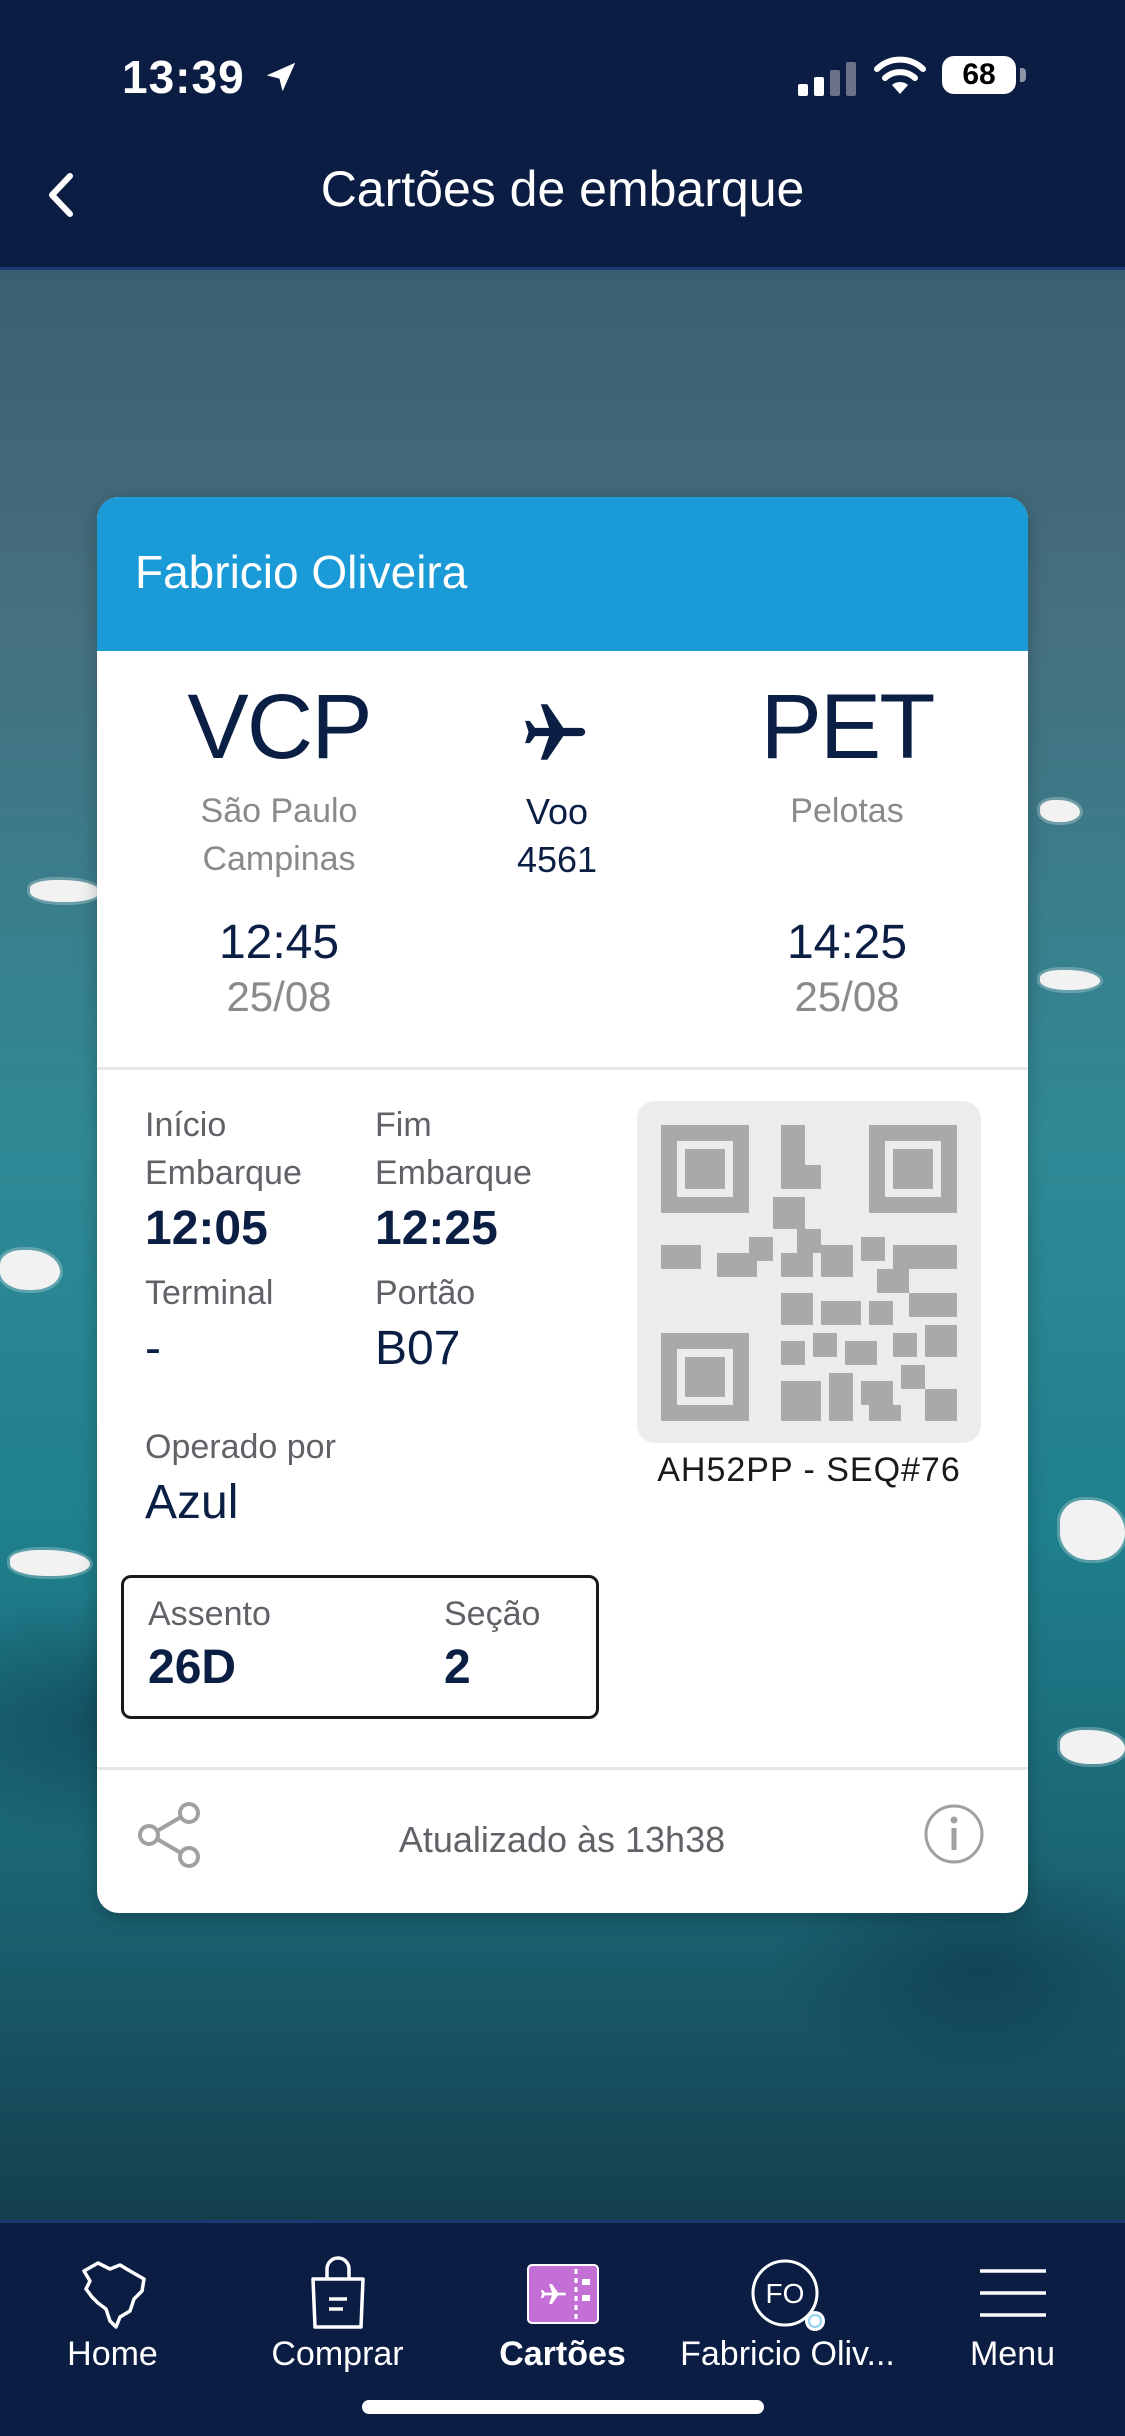  What do you see at coordinates (360, 1647) in the screenshot?
I see `seat-section-box: Assento 26D Seção 2` at bounding box center [360, 1647].